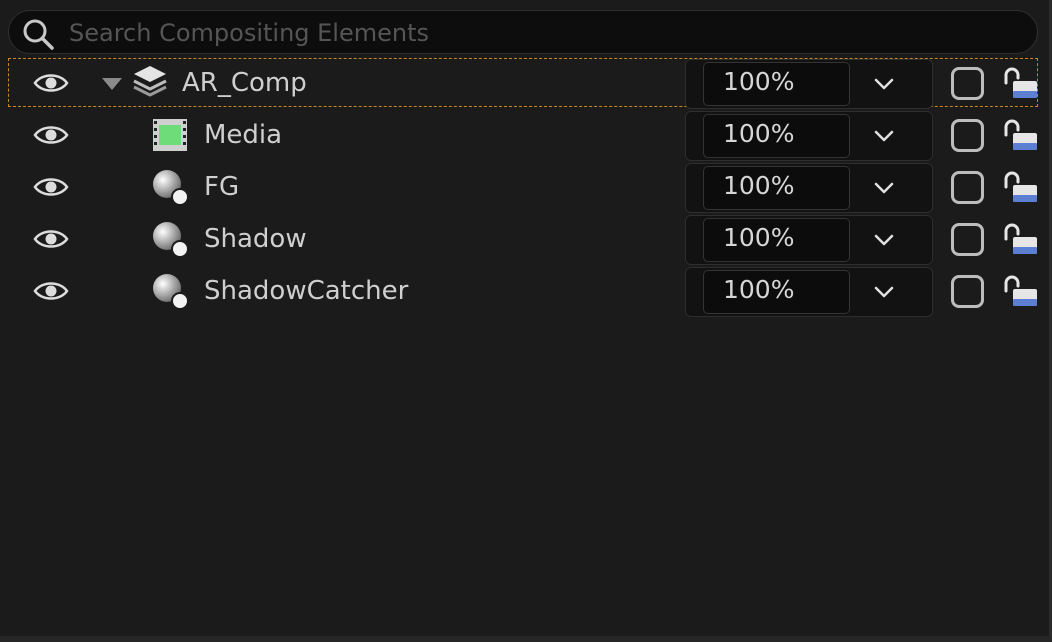 The image size is (1052, 642). I want to click on search-icon, so click(38, 34).